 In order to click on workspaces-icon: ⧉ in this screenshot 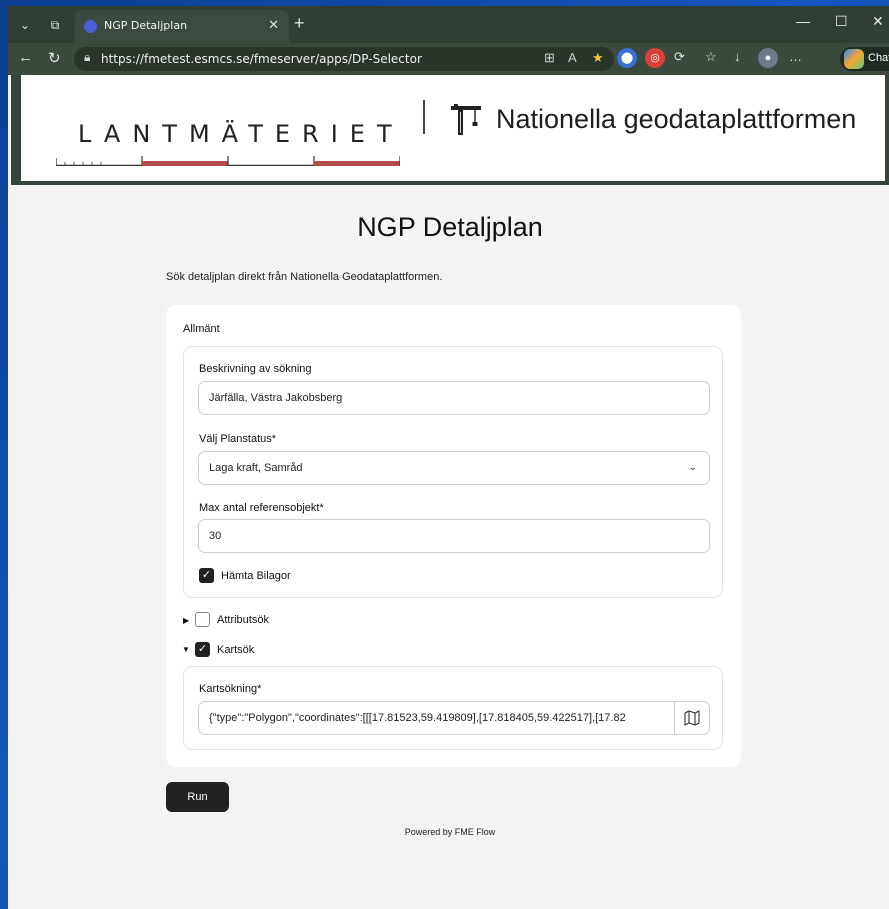, I will do `click(55, 25)`.